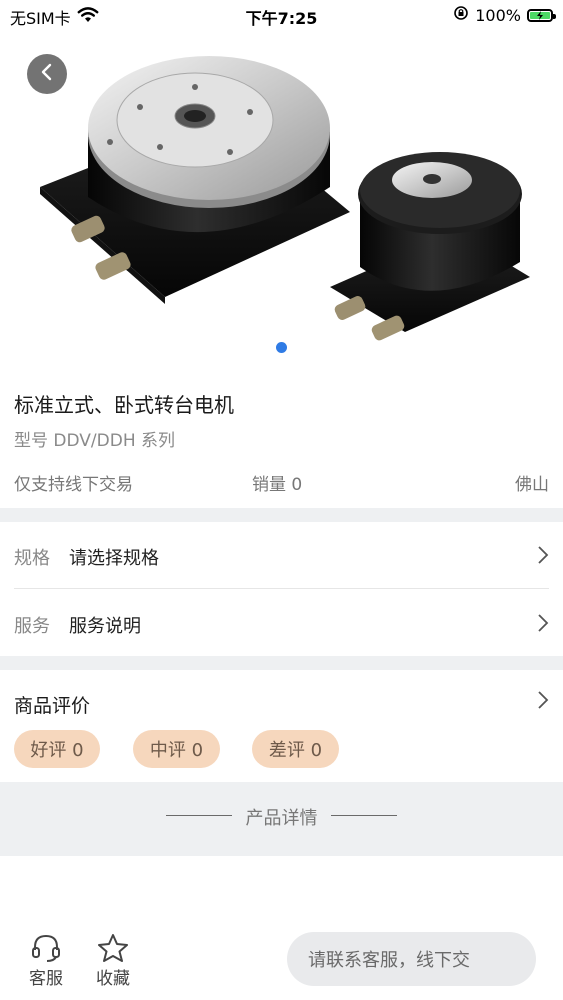 The width and height of the screenshot is (563, 1000). I want to click on reviews-title: 商品评价, so click(52, 704).